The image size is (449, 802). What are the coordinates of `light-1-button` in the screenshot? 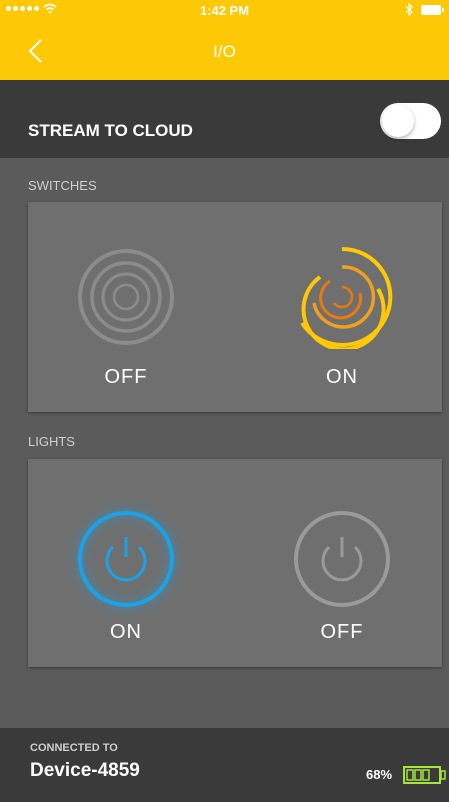 It's located at (126, 559).